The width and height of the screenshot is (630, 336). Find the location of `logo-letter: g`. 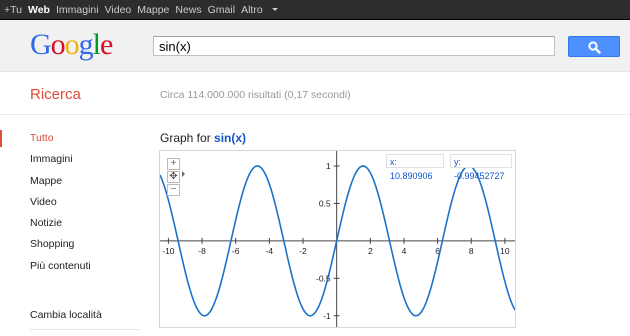

logo-letter: g is located at coordinates (86, 44).